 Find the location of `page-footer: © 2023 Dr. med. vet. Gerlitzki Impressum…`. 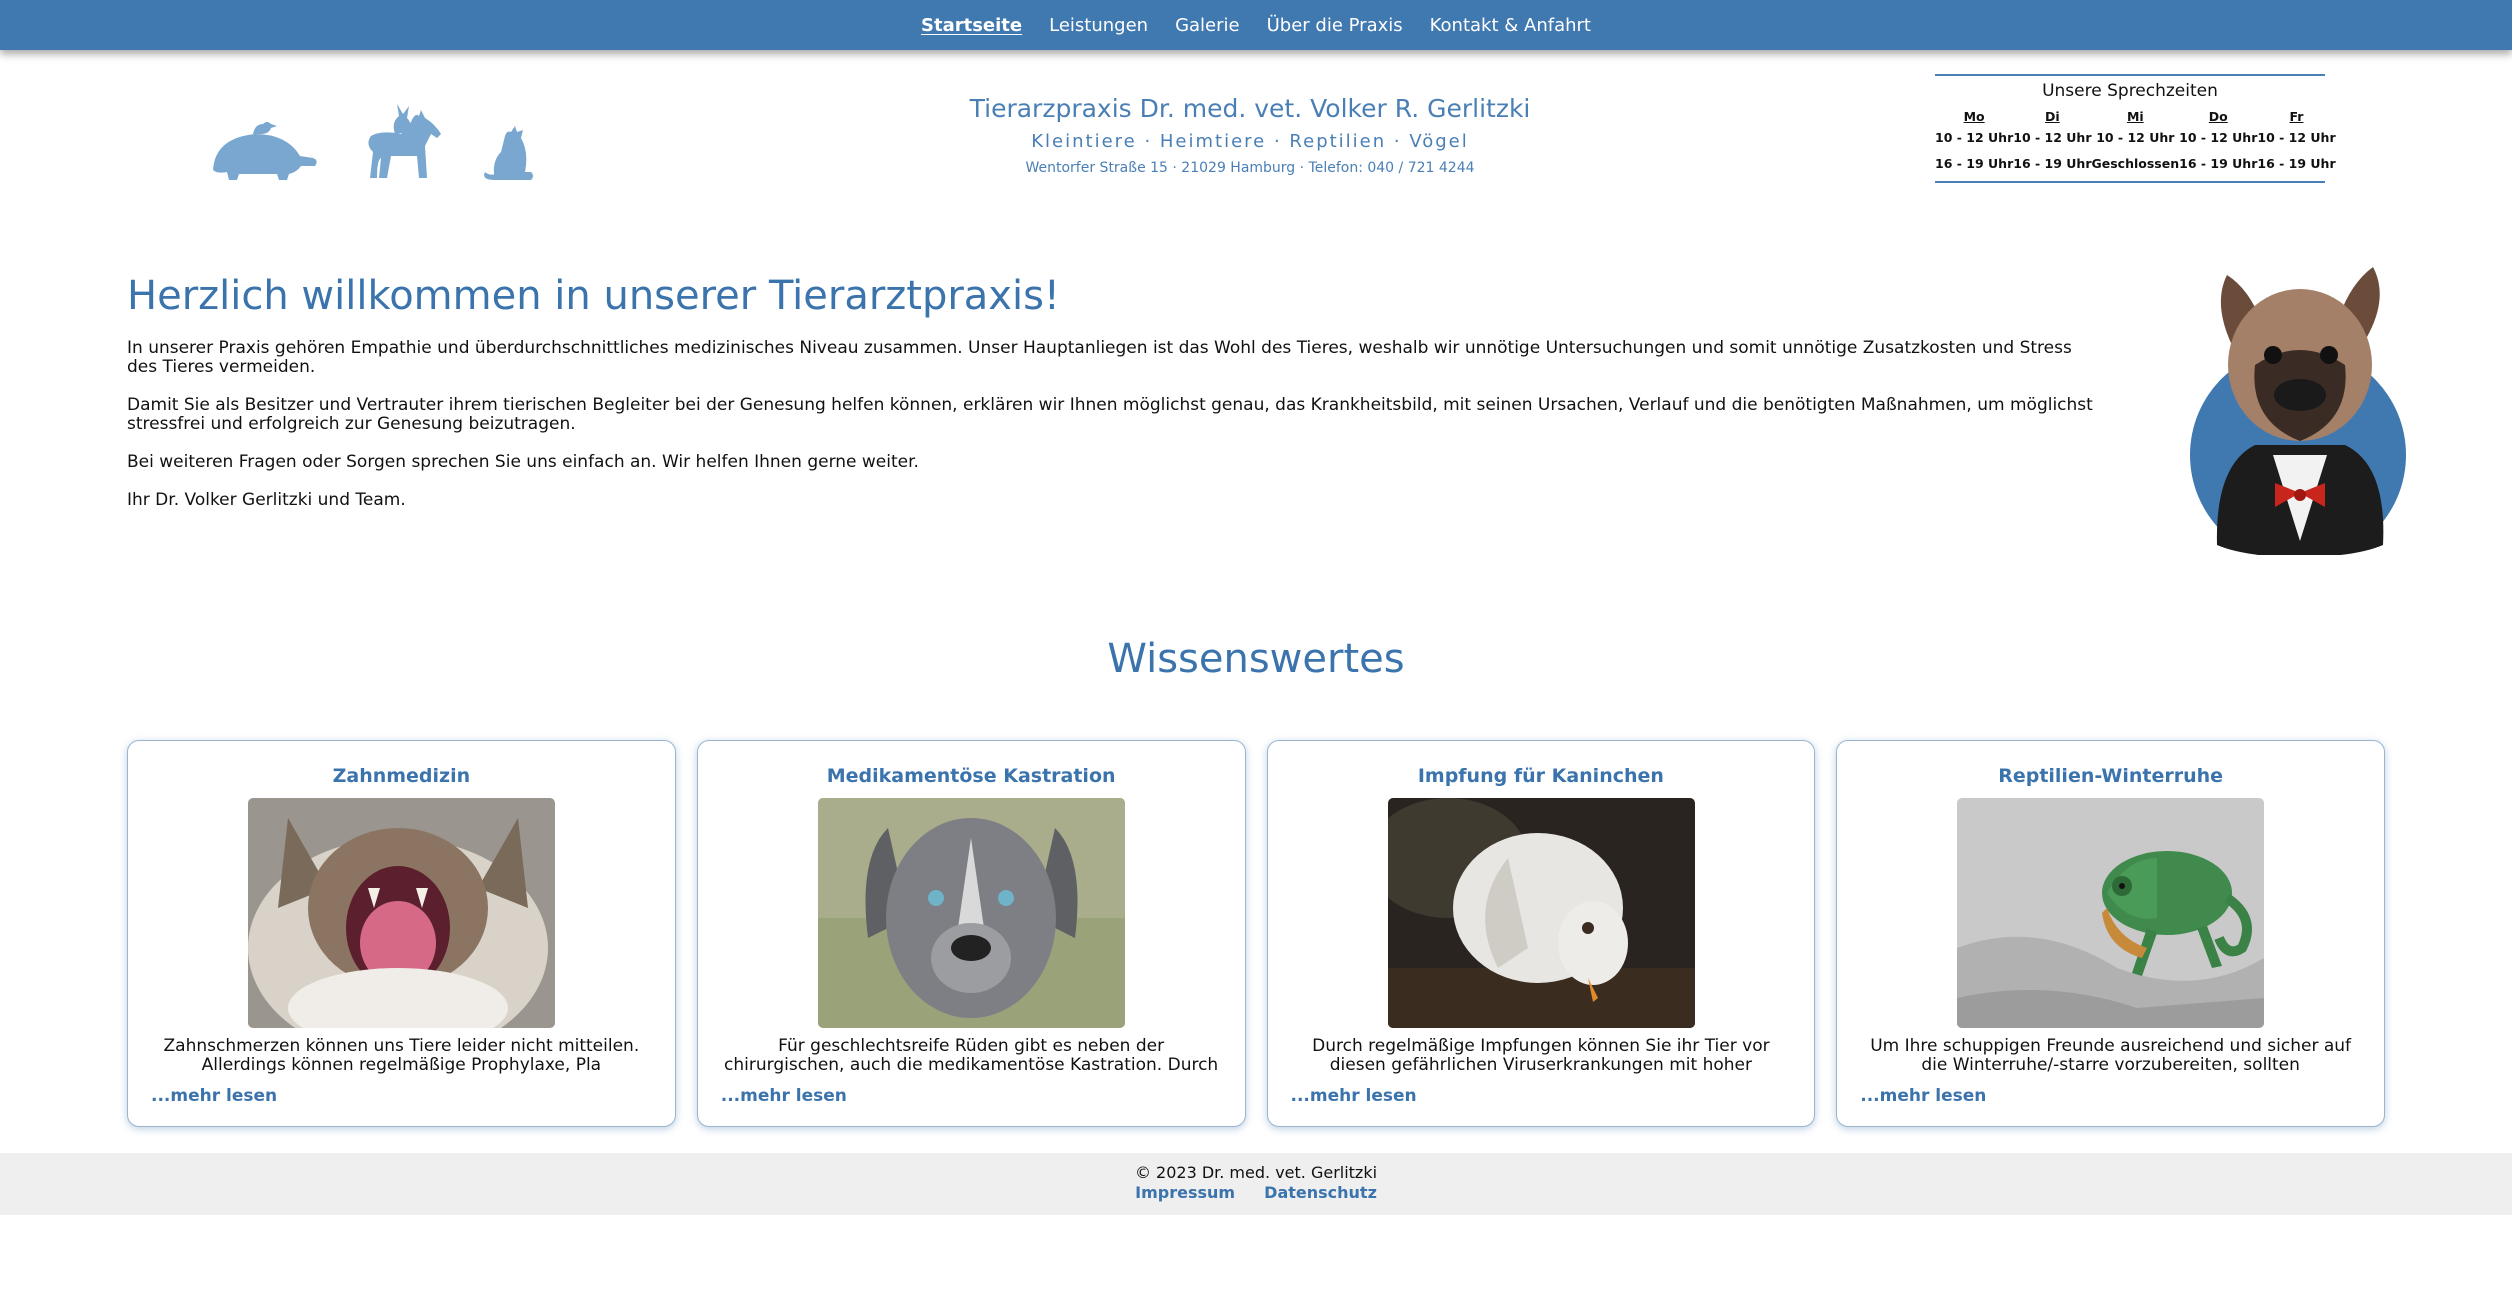

page-footer: © 2023 Dr. med. vet. Gerlitzki Impressum… is located at coordinates (1256, 1184).